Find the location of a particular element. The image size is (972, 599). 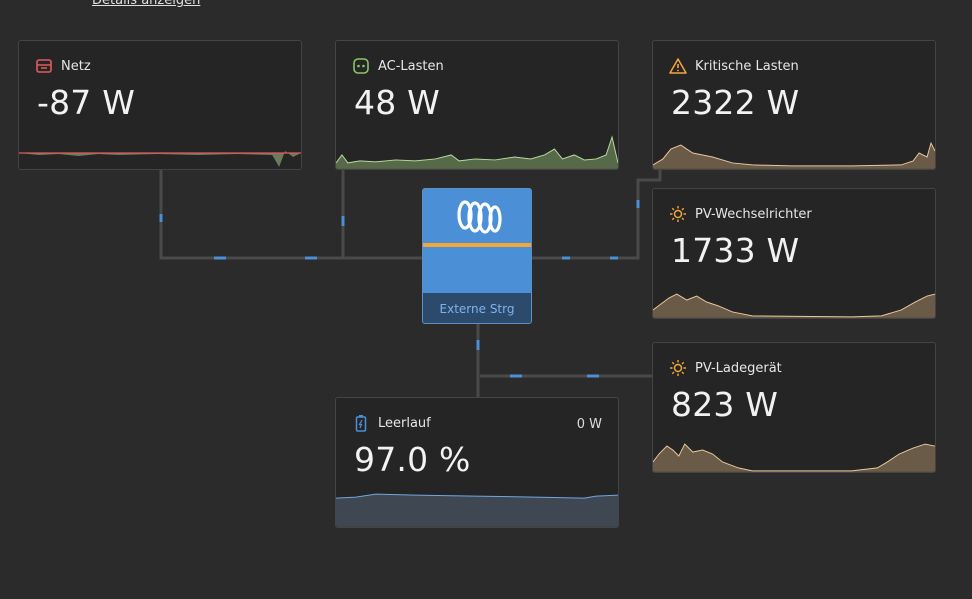

grid-card-header: Netz is located at coordinates (63, 66).